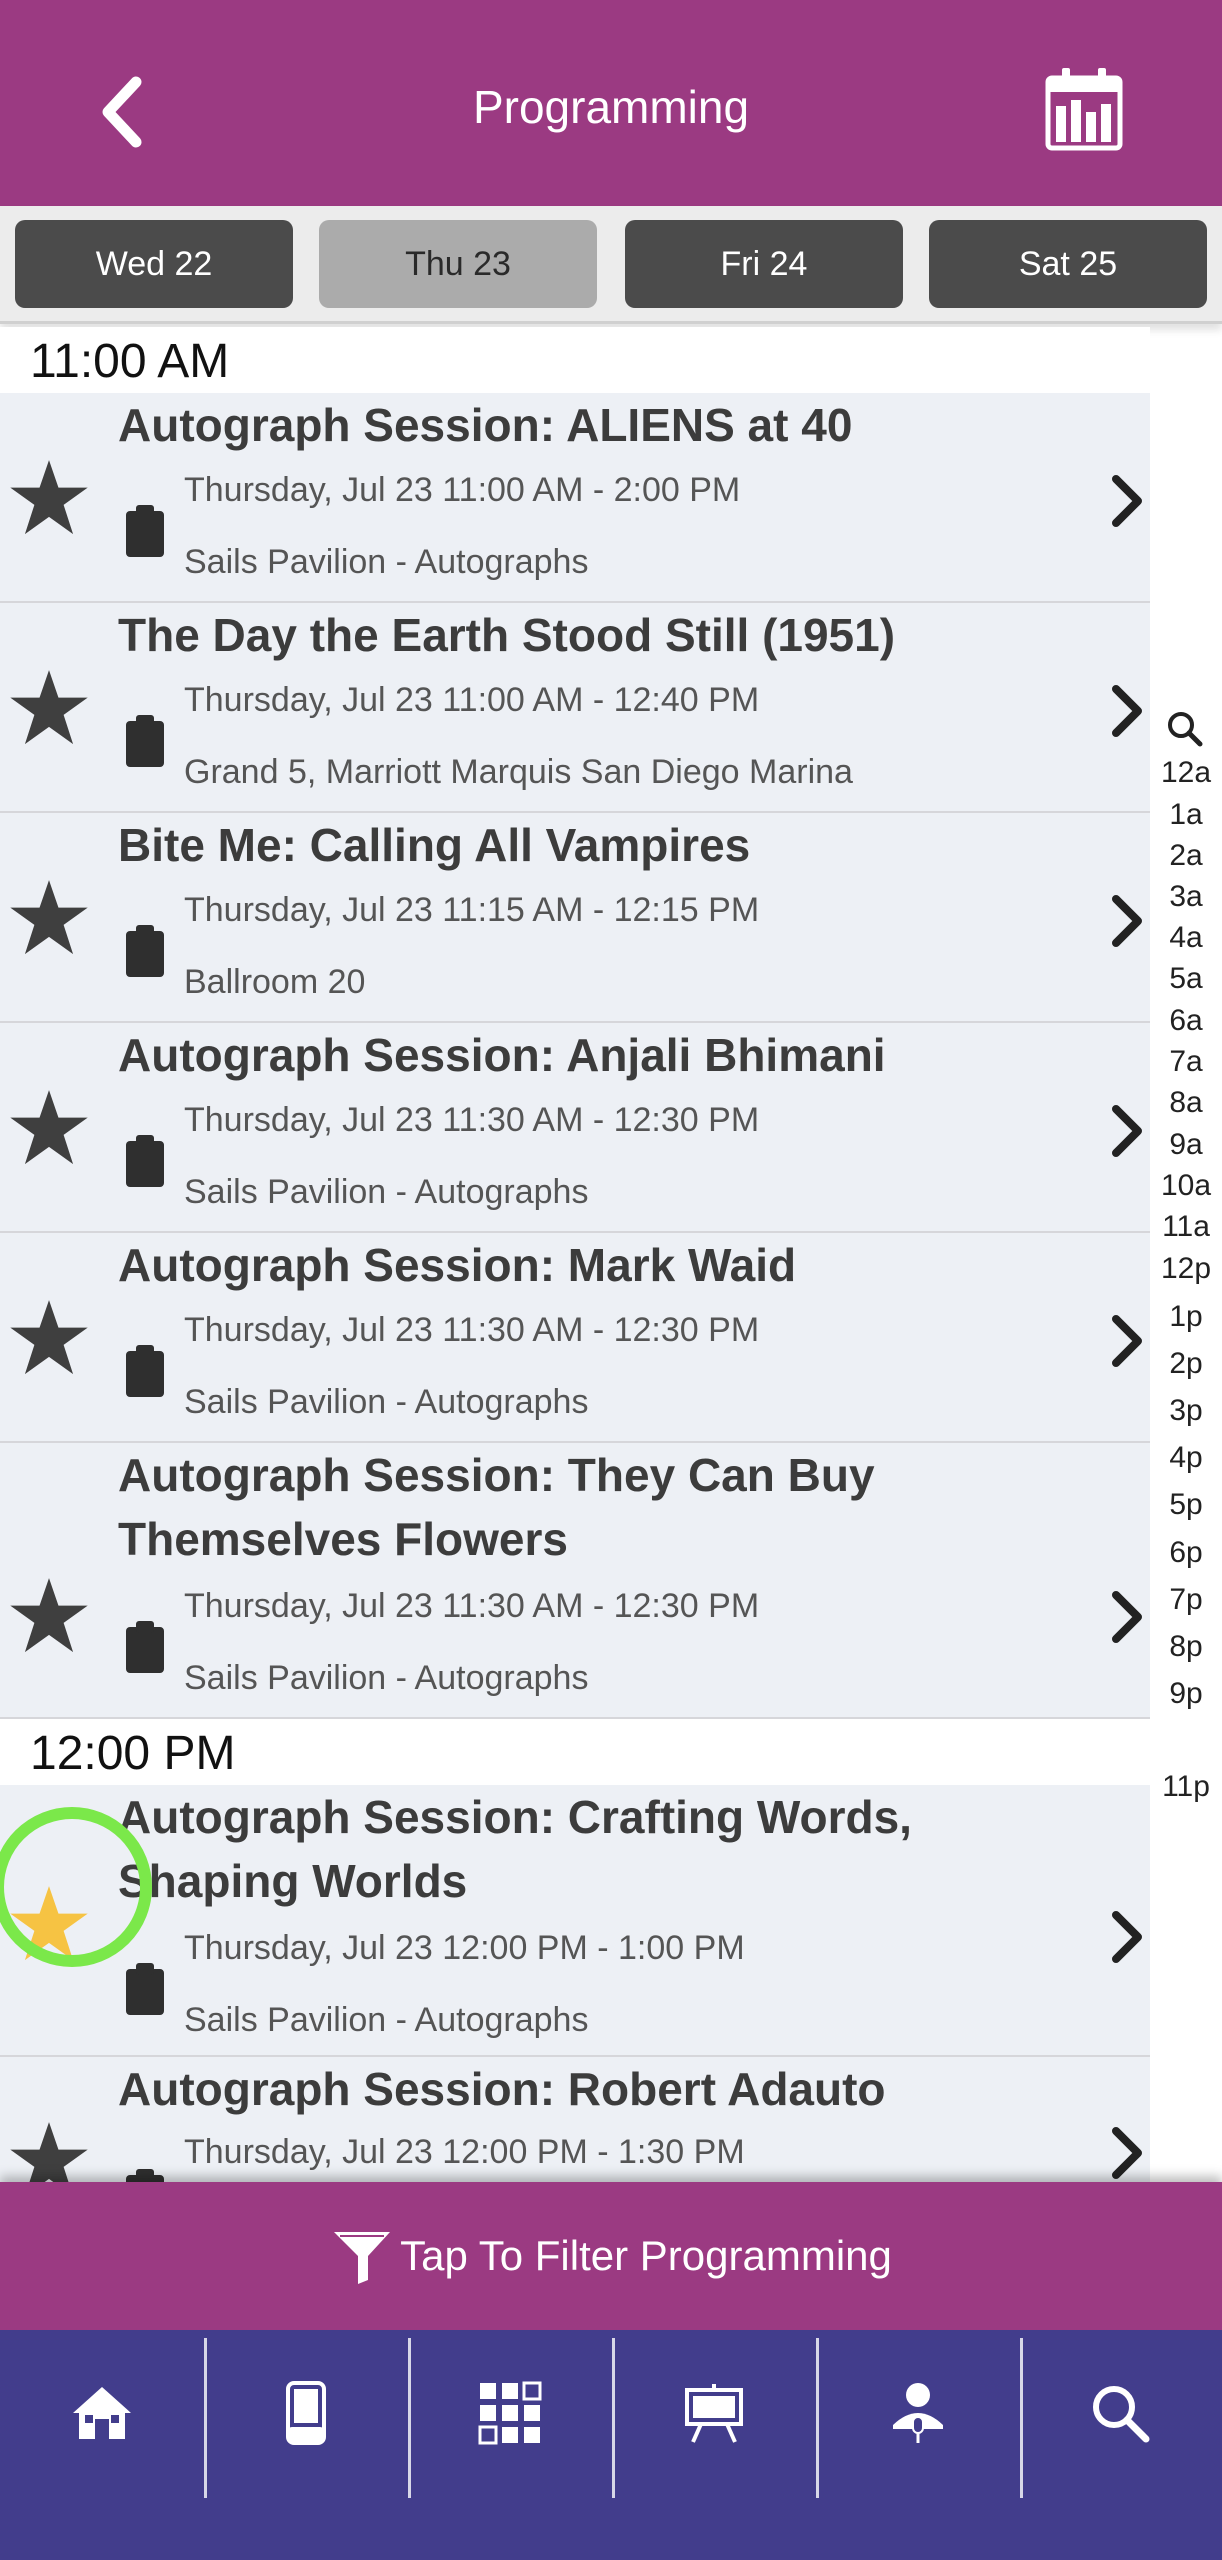 Image resolution: width=1222 pixels, height=2560 pixels. I want to click on index-item: 8a, so click(1186, 1103).